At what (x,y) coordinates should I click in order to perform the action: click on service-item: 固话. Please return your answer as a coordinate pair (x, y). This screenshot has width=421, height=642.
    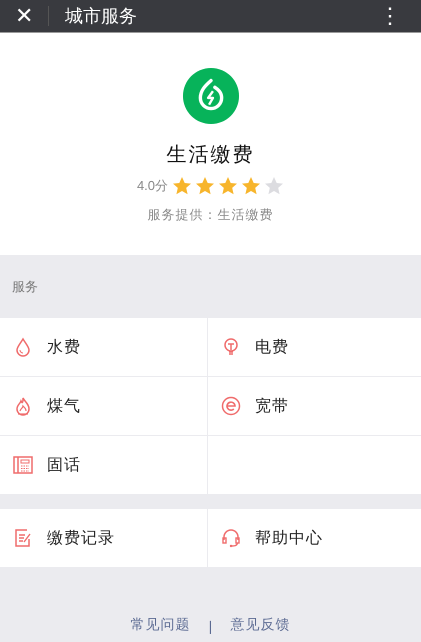
    Looking at the image, I should click on (103, 465).